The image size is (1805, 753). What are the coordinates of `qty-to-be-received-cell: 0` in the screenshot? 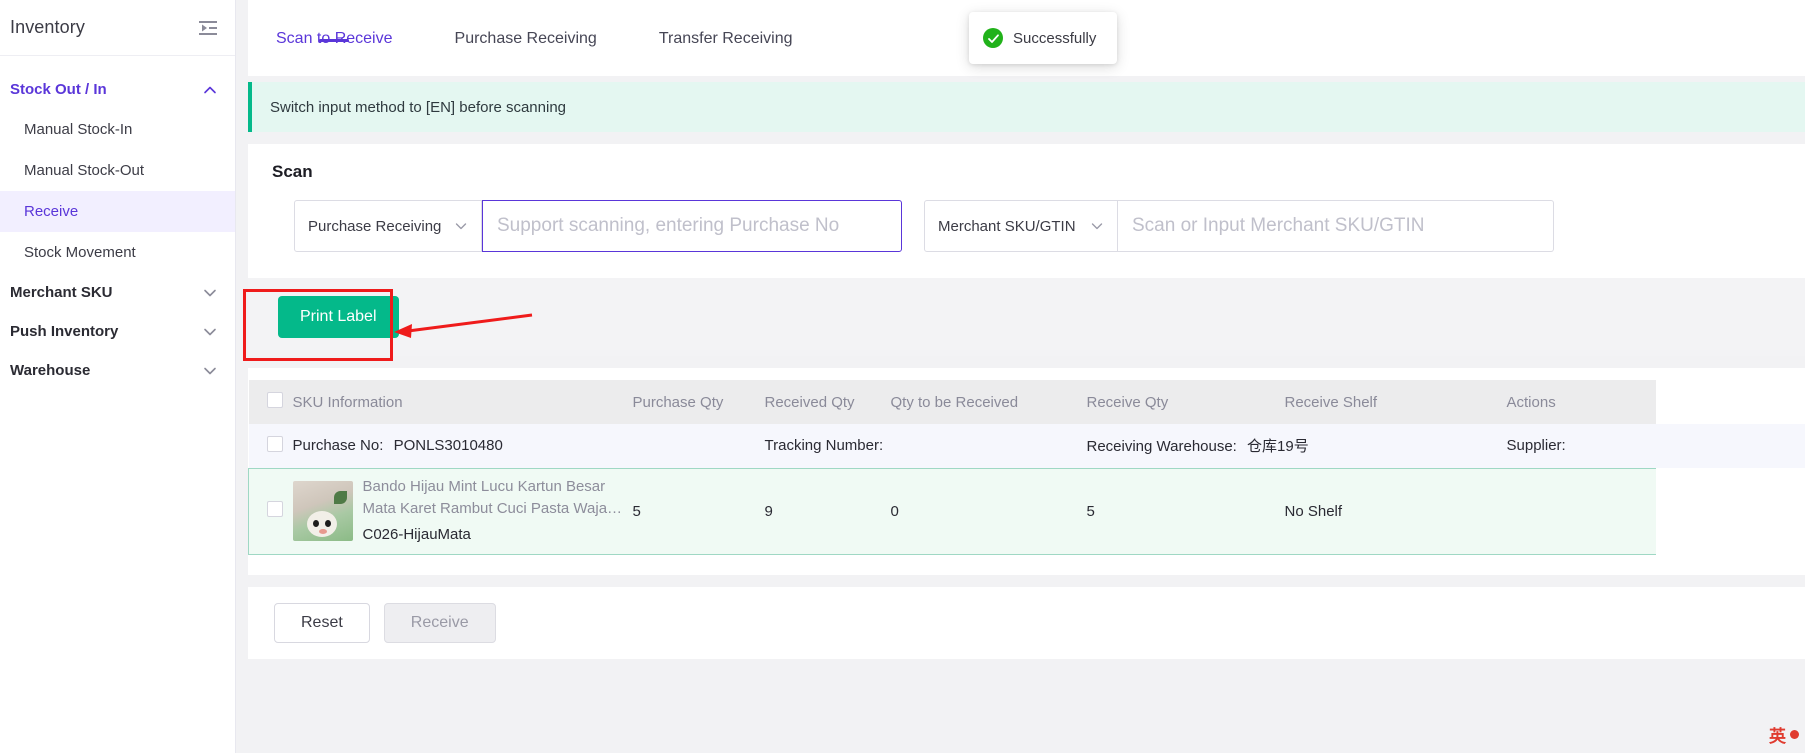 It's located at (988, 511).